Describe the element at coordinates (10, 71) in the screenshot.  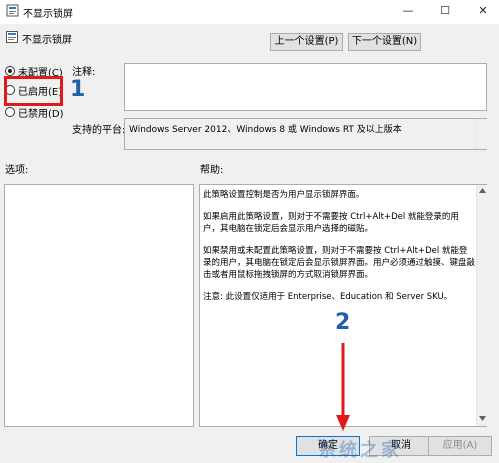
I see `radio-not-configured` at that location.